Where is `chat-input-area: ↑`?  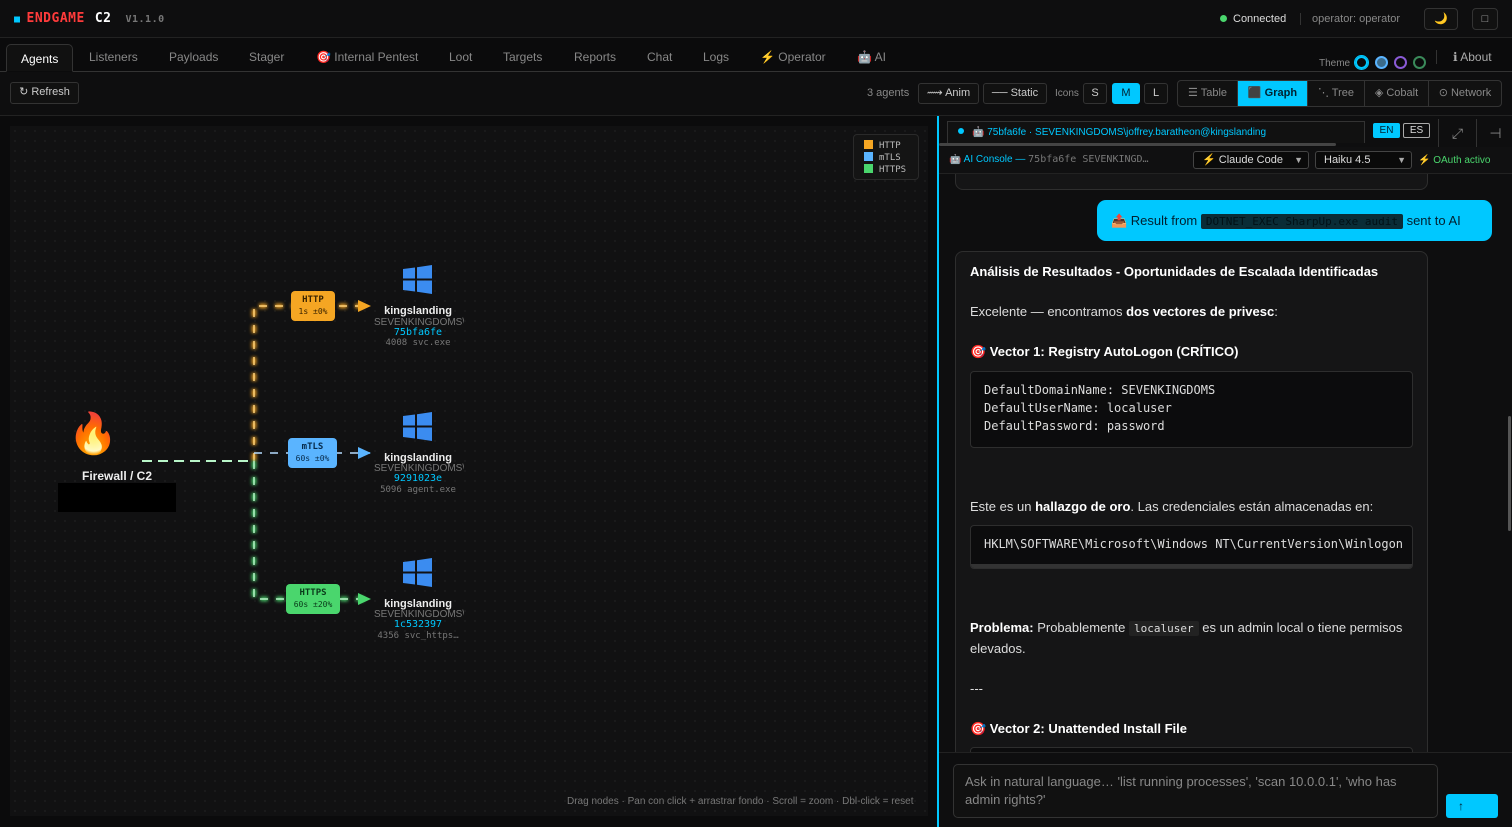
chat-input-area: ↑ is located at coordinates (1225, 789).